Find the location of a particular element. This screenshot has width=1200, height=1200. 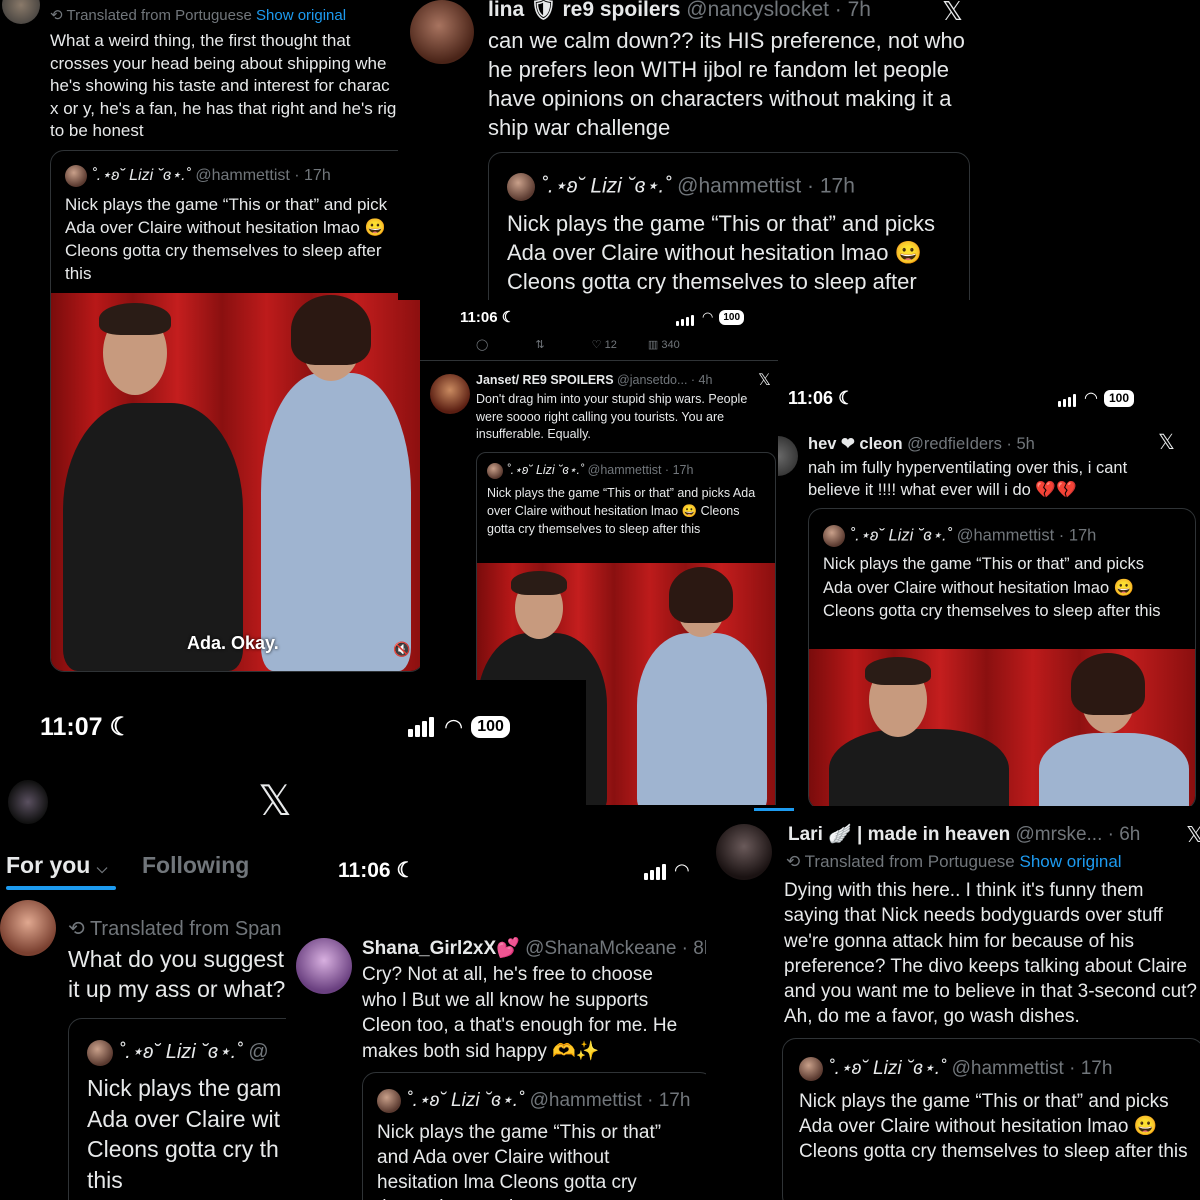

tweet-author: hev ❤ cleon @redfieIders · 5h is located at coordinates (921, 444).